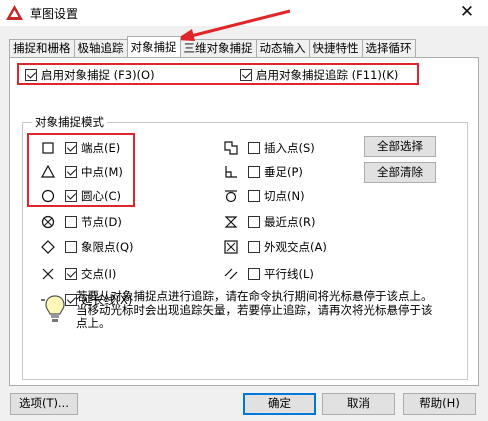  What do you see at coordinates (99, 274) in the screenshot?
I see `mode-label: 交点(I)` at bounding box center [99, 274].